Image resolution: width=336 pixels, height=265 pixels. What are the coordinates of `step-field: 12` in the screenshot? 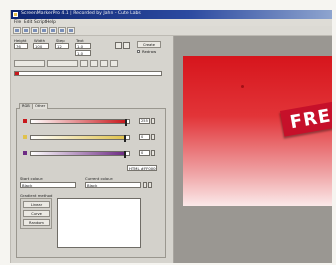 It's located at (62, 46).